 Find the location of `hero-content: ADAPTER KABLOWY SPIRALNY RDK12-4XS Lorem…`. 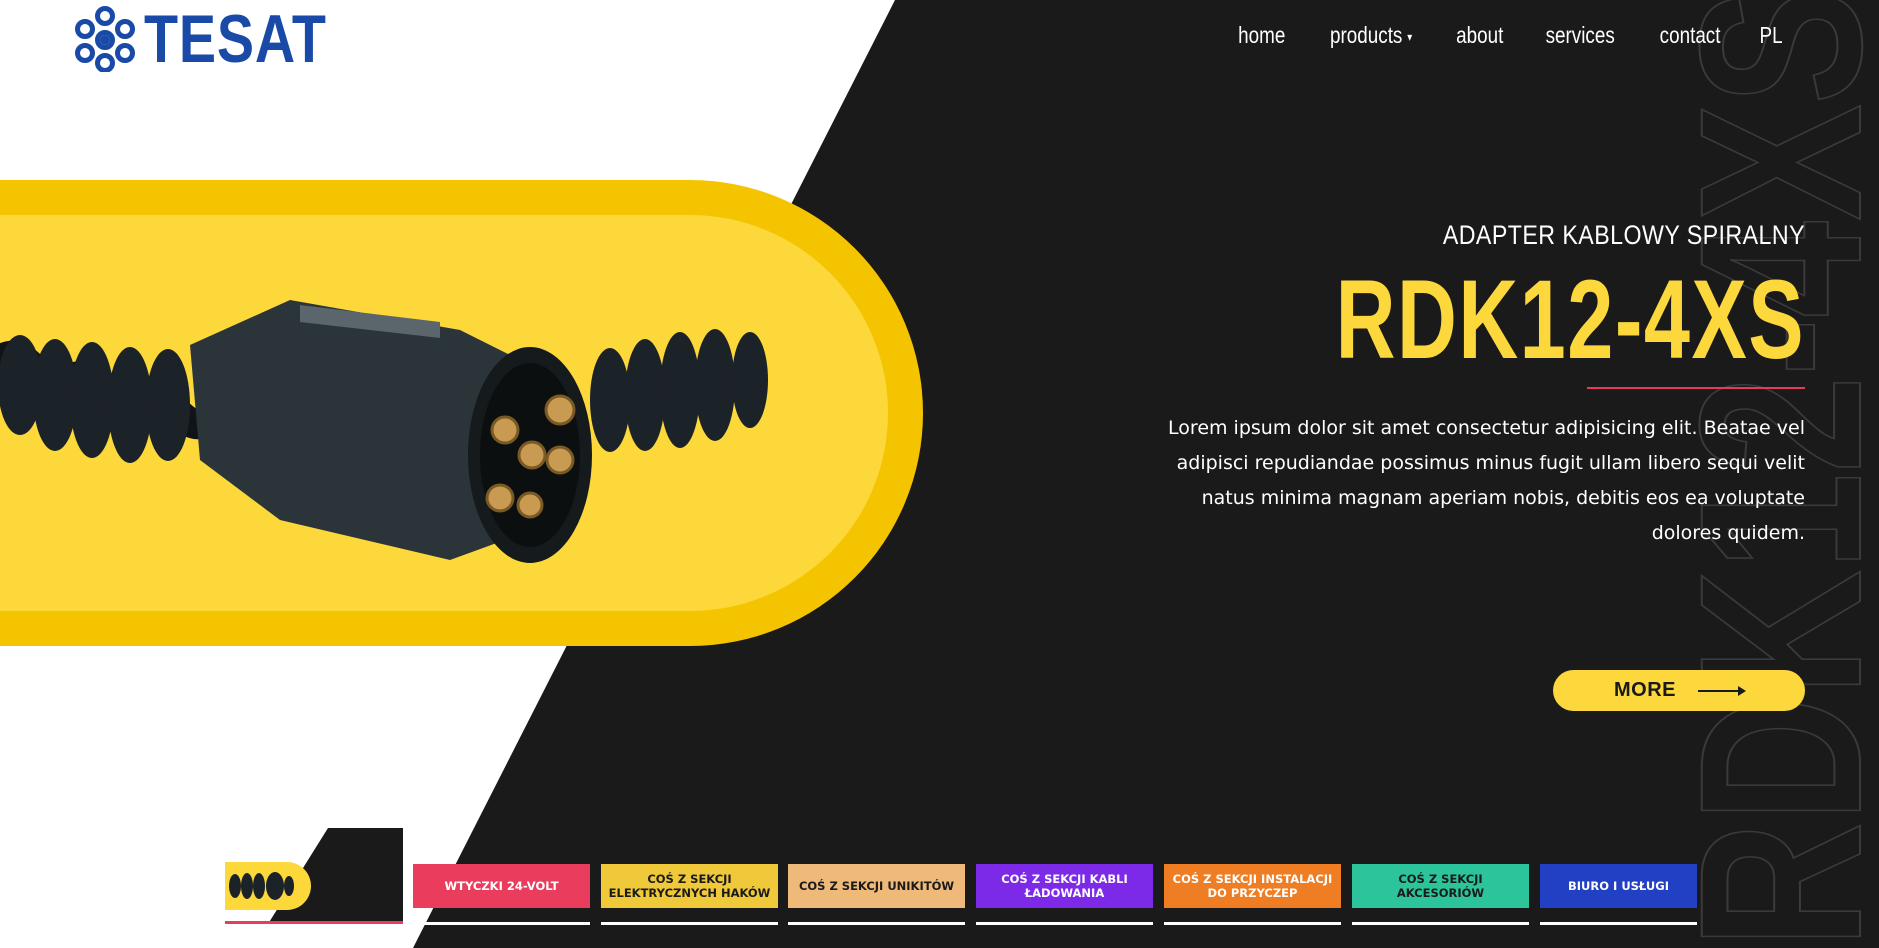

hero-content: ADAPTER KABLOWY SPIRALNY RDK12-4XS Lorem… is located at coordinates (1485, 385).